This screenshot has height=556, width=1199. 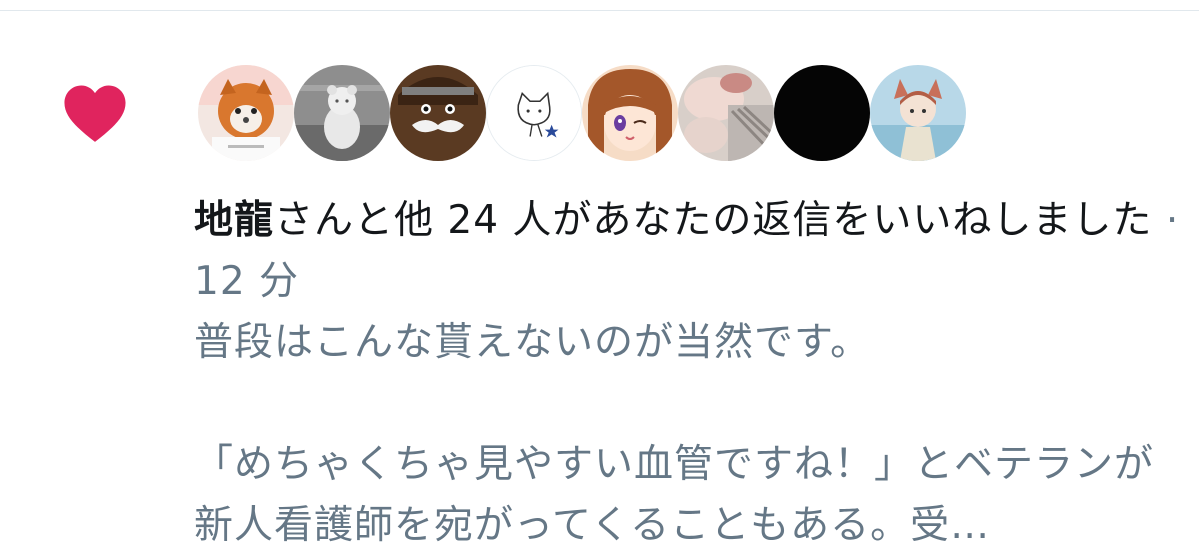 What do you see at coordinates (713, 220) in the screenshot?
I see `summary-text: さんと他 24 人があなたの返信をいいねしました` at bounding box center [713, 220].